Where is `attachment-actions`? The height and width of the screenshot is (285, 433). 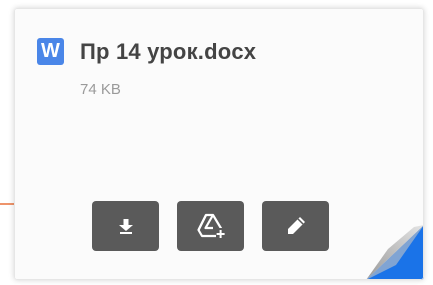
attachment-actions is located at coordinates (210, 226).